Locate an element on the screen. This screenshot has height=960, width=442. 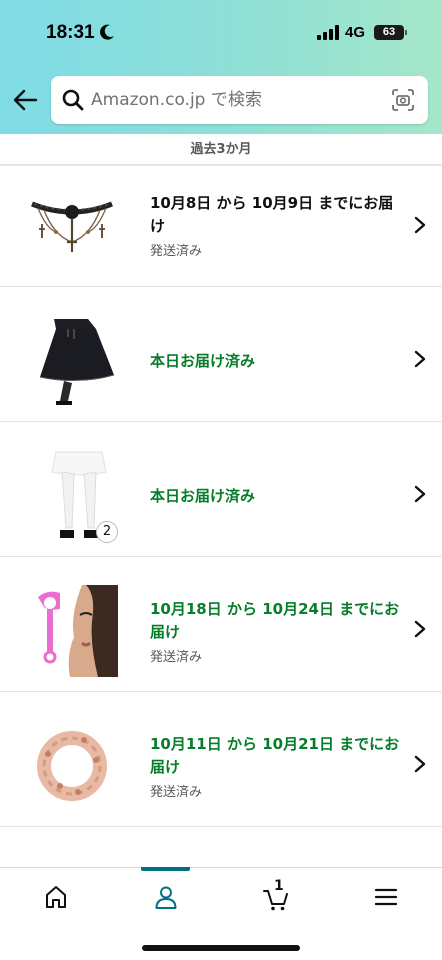
battery-icon: 63 is located at coordinates (389, 32).